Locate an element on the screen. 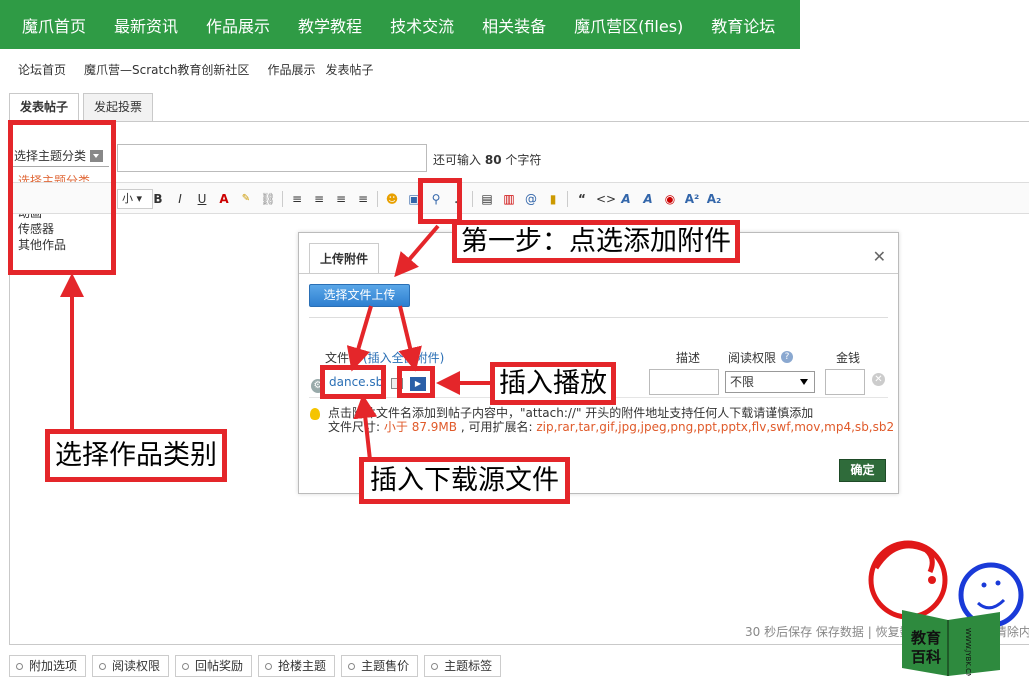  tab-new-poll: 发起投票 is located at coordinates (118, 107).